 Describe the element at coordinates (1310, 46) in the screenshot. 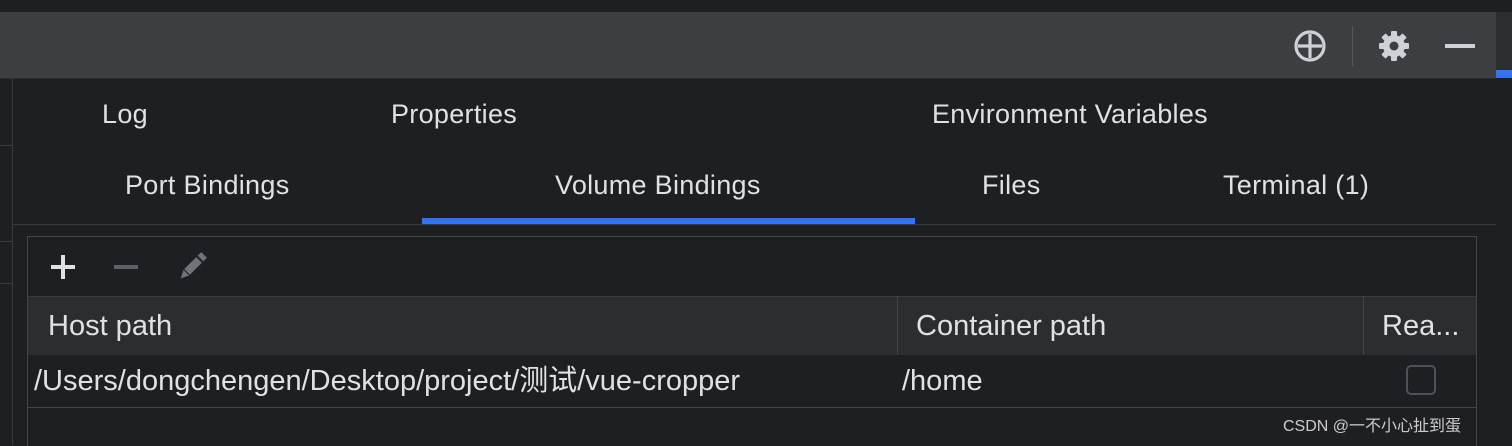

I see `crosshair-icon` at that location.